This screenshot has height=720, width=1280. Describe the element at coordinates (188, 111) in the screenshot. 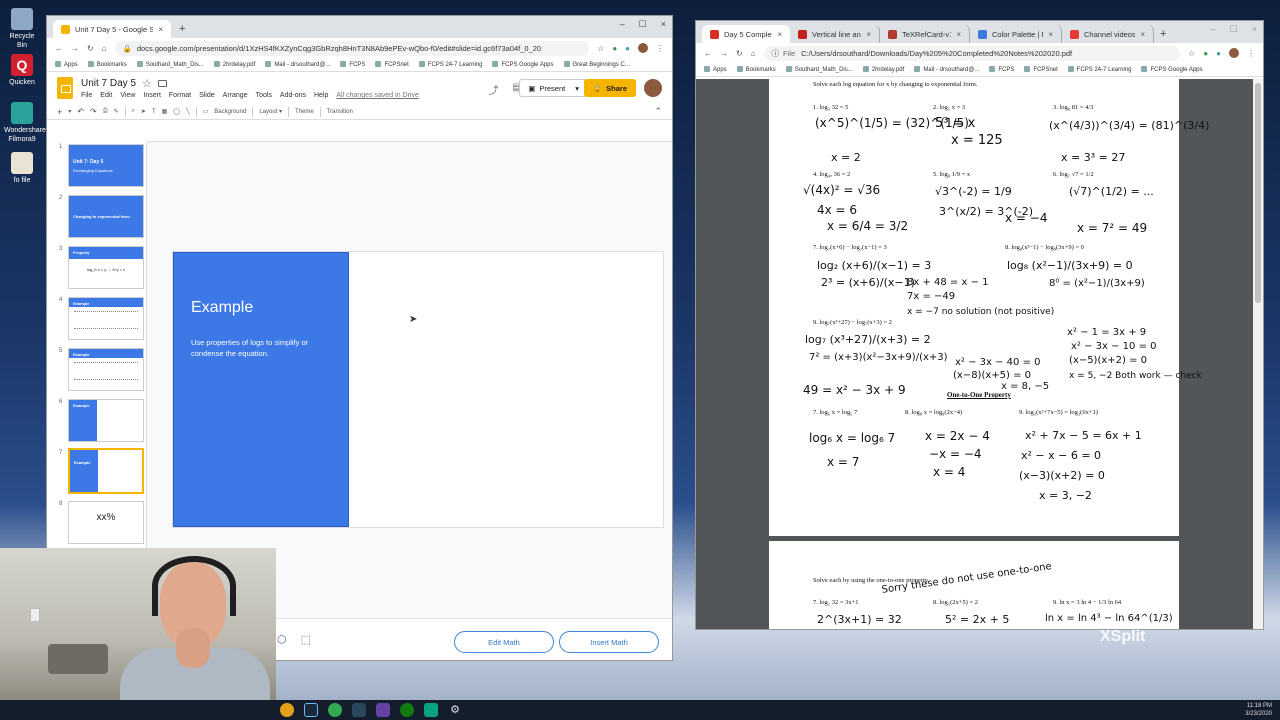

I see `line-icon: ╲` at that location.